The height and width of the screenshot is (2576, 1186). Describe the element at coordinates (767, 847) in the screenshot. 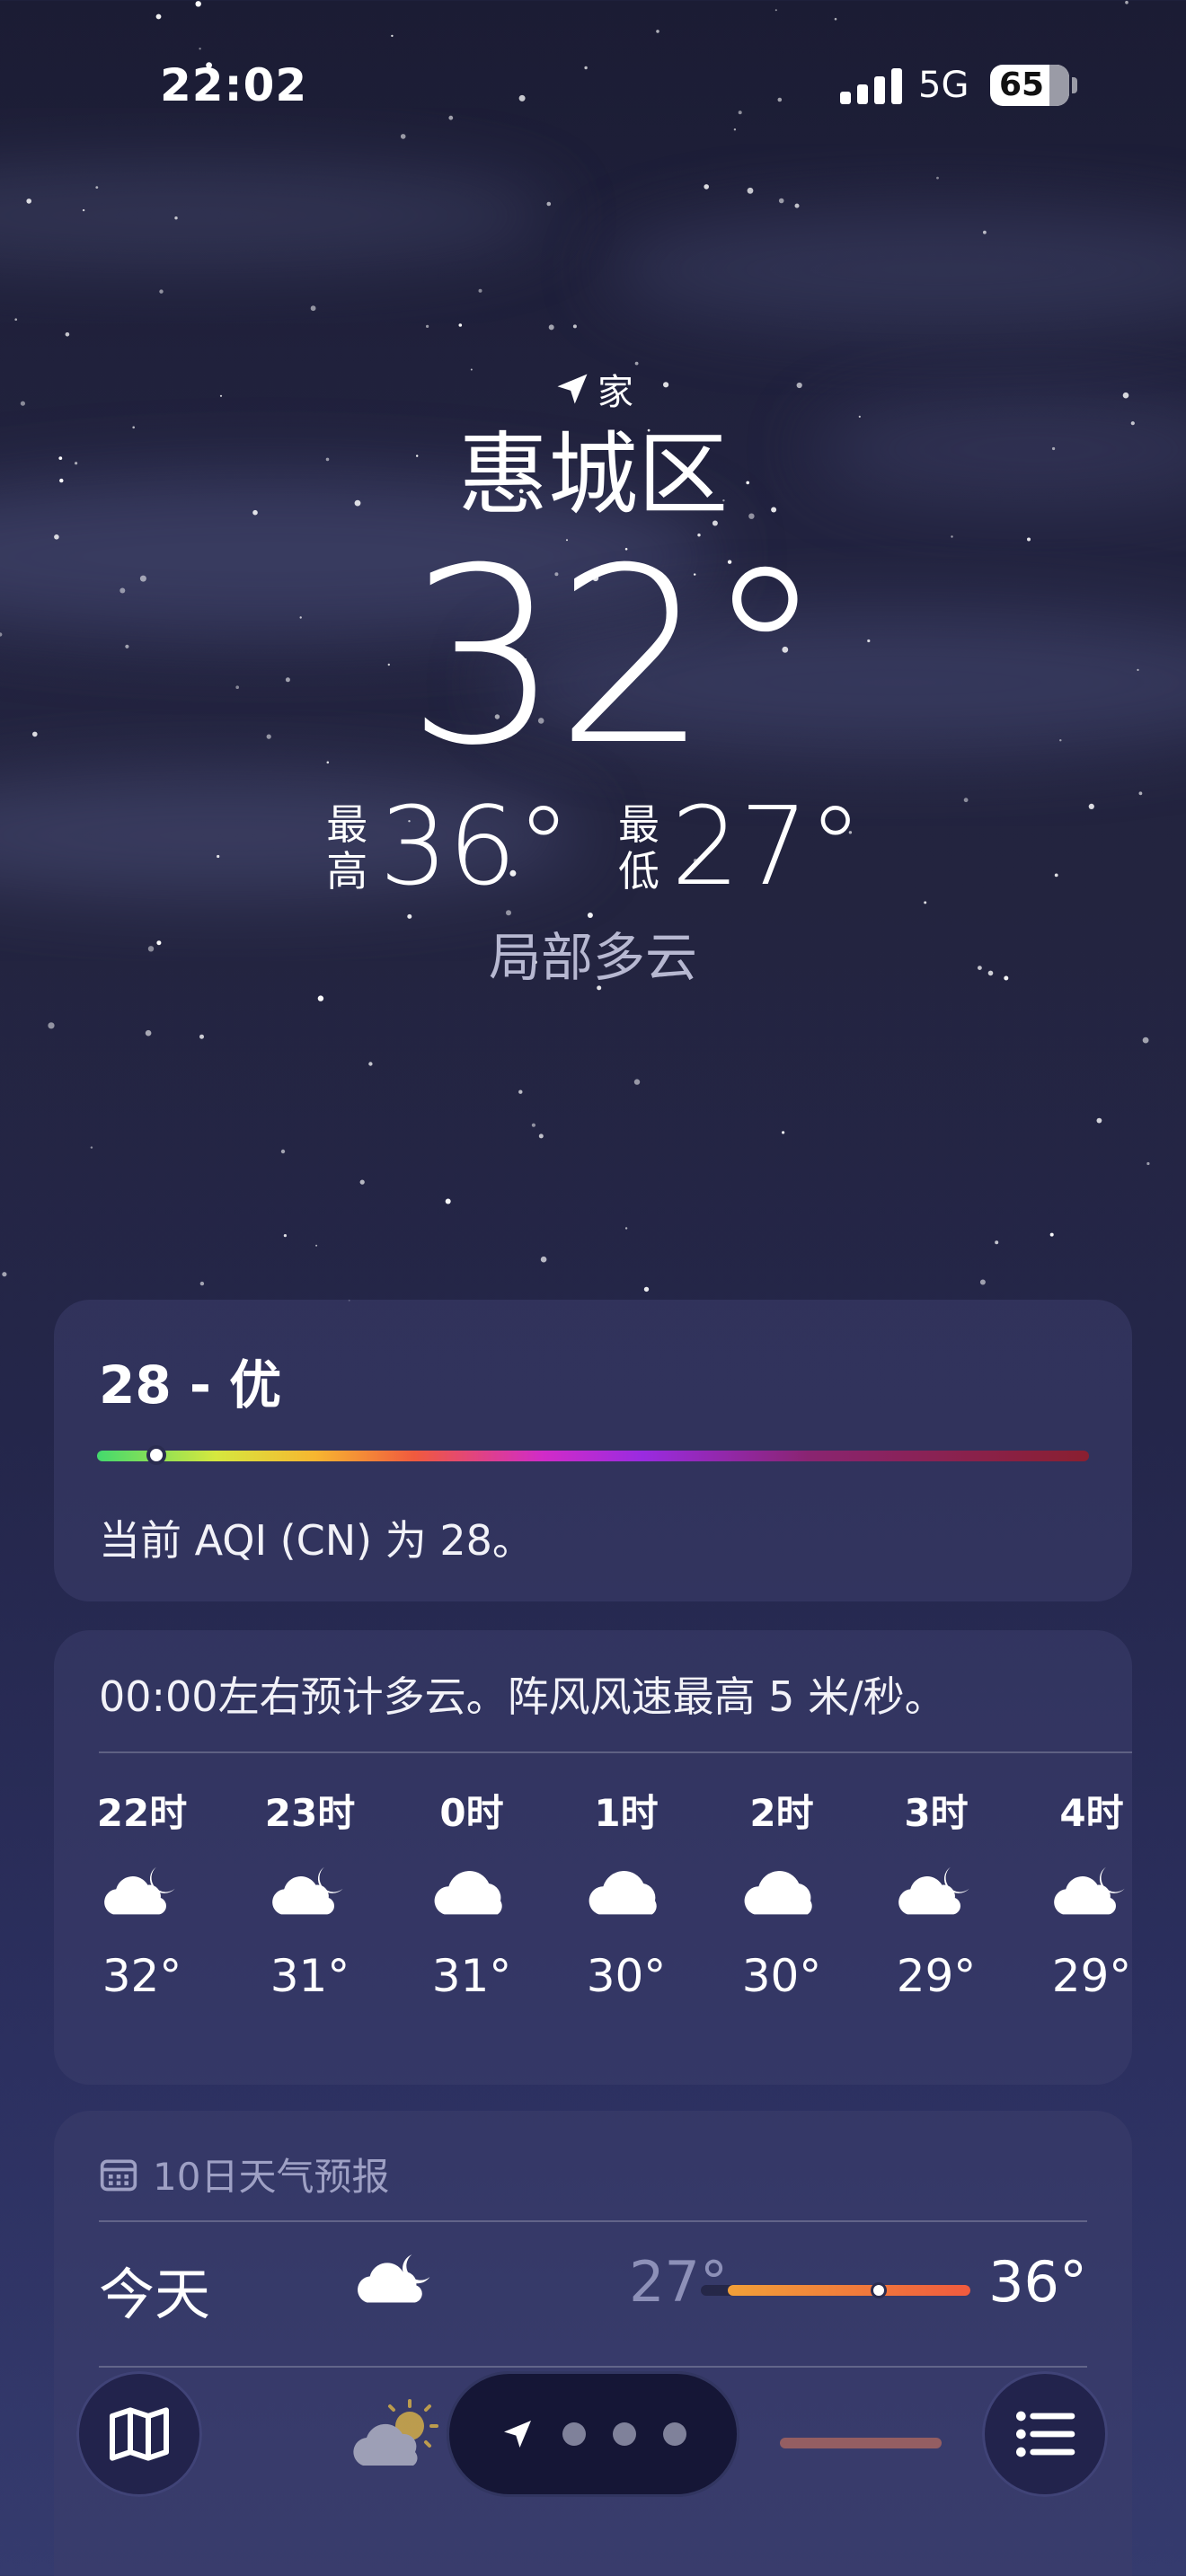

I see `low-temperature: 27°` at that location.